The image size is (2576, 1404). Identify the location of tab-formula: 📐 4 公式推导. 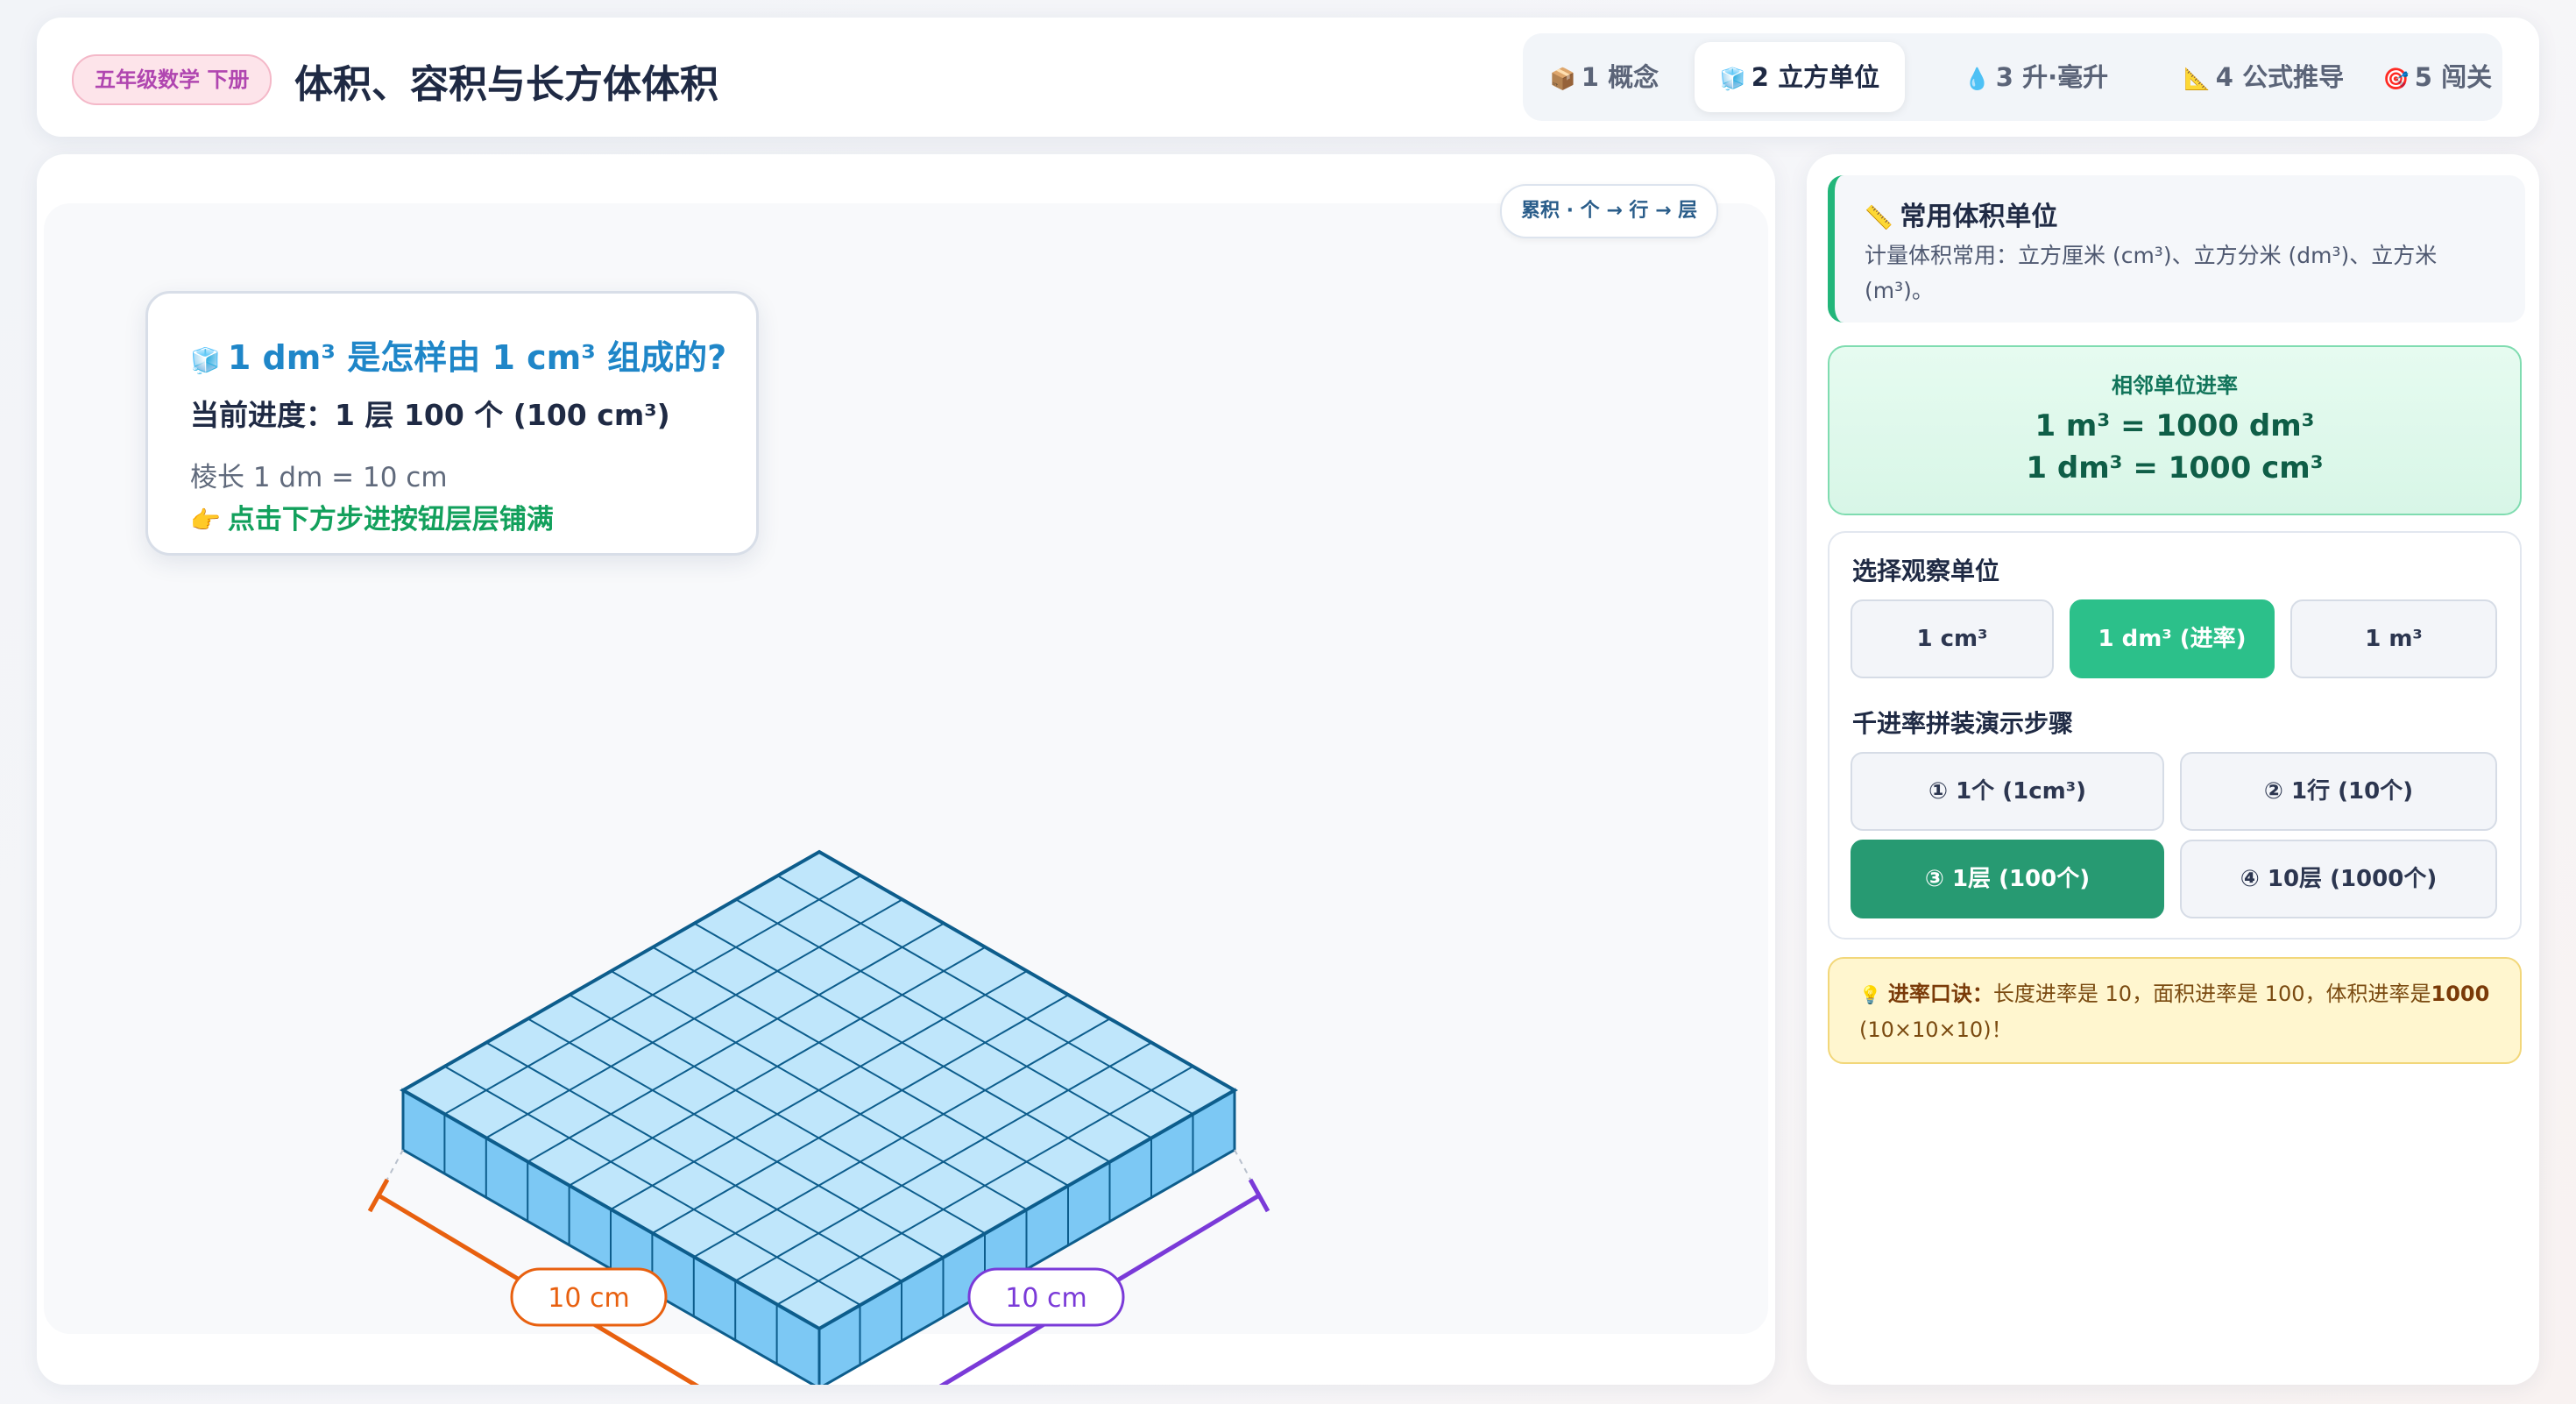
(2264, 77).